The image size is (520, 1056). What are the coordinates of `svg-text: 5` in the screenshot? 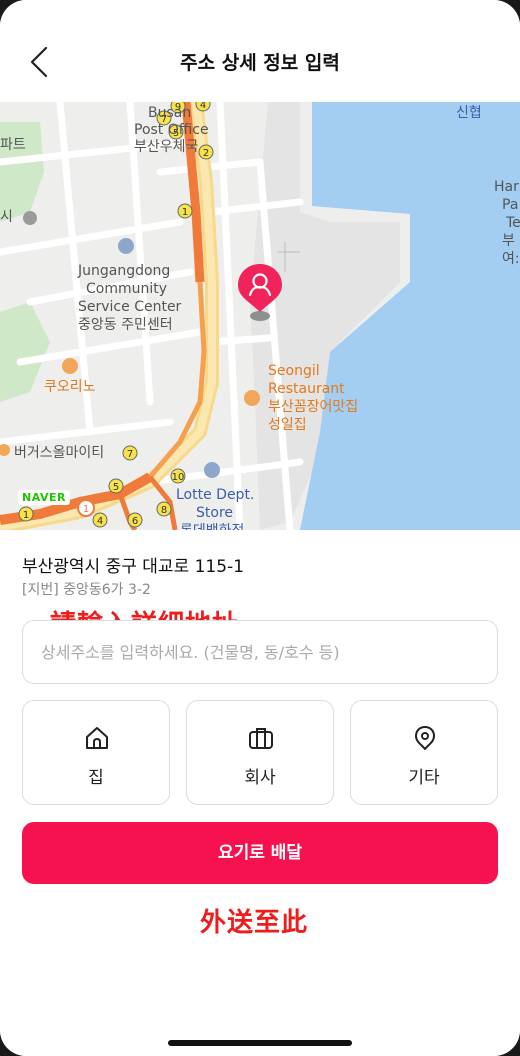 It's located at (116, 487).